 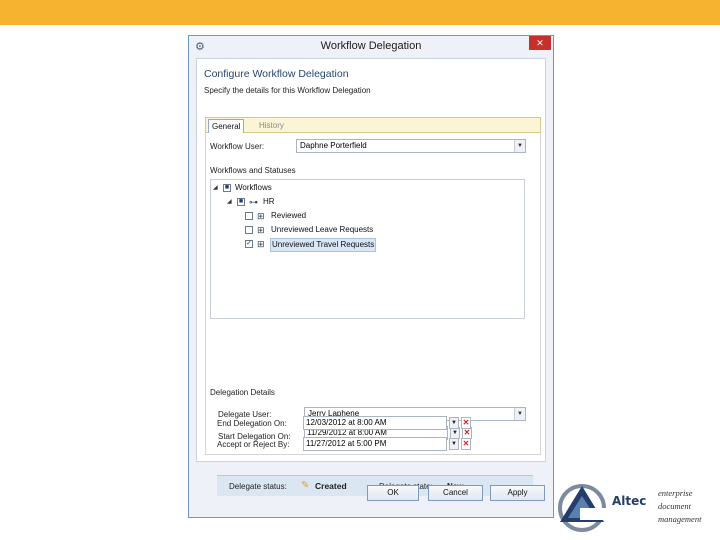 What do you see at coordinates (411, 146) in the screenshot?
I see `workflow-user-select: Daphne Porterfield ▼` at bounding box center [411, 146].